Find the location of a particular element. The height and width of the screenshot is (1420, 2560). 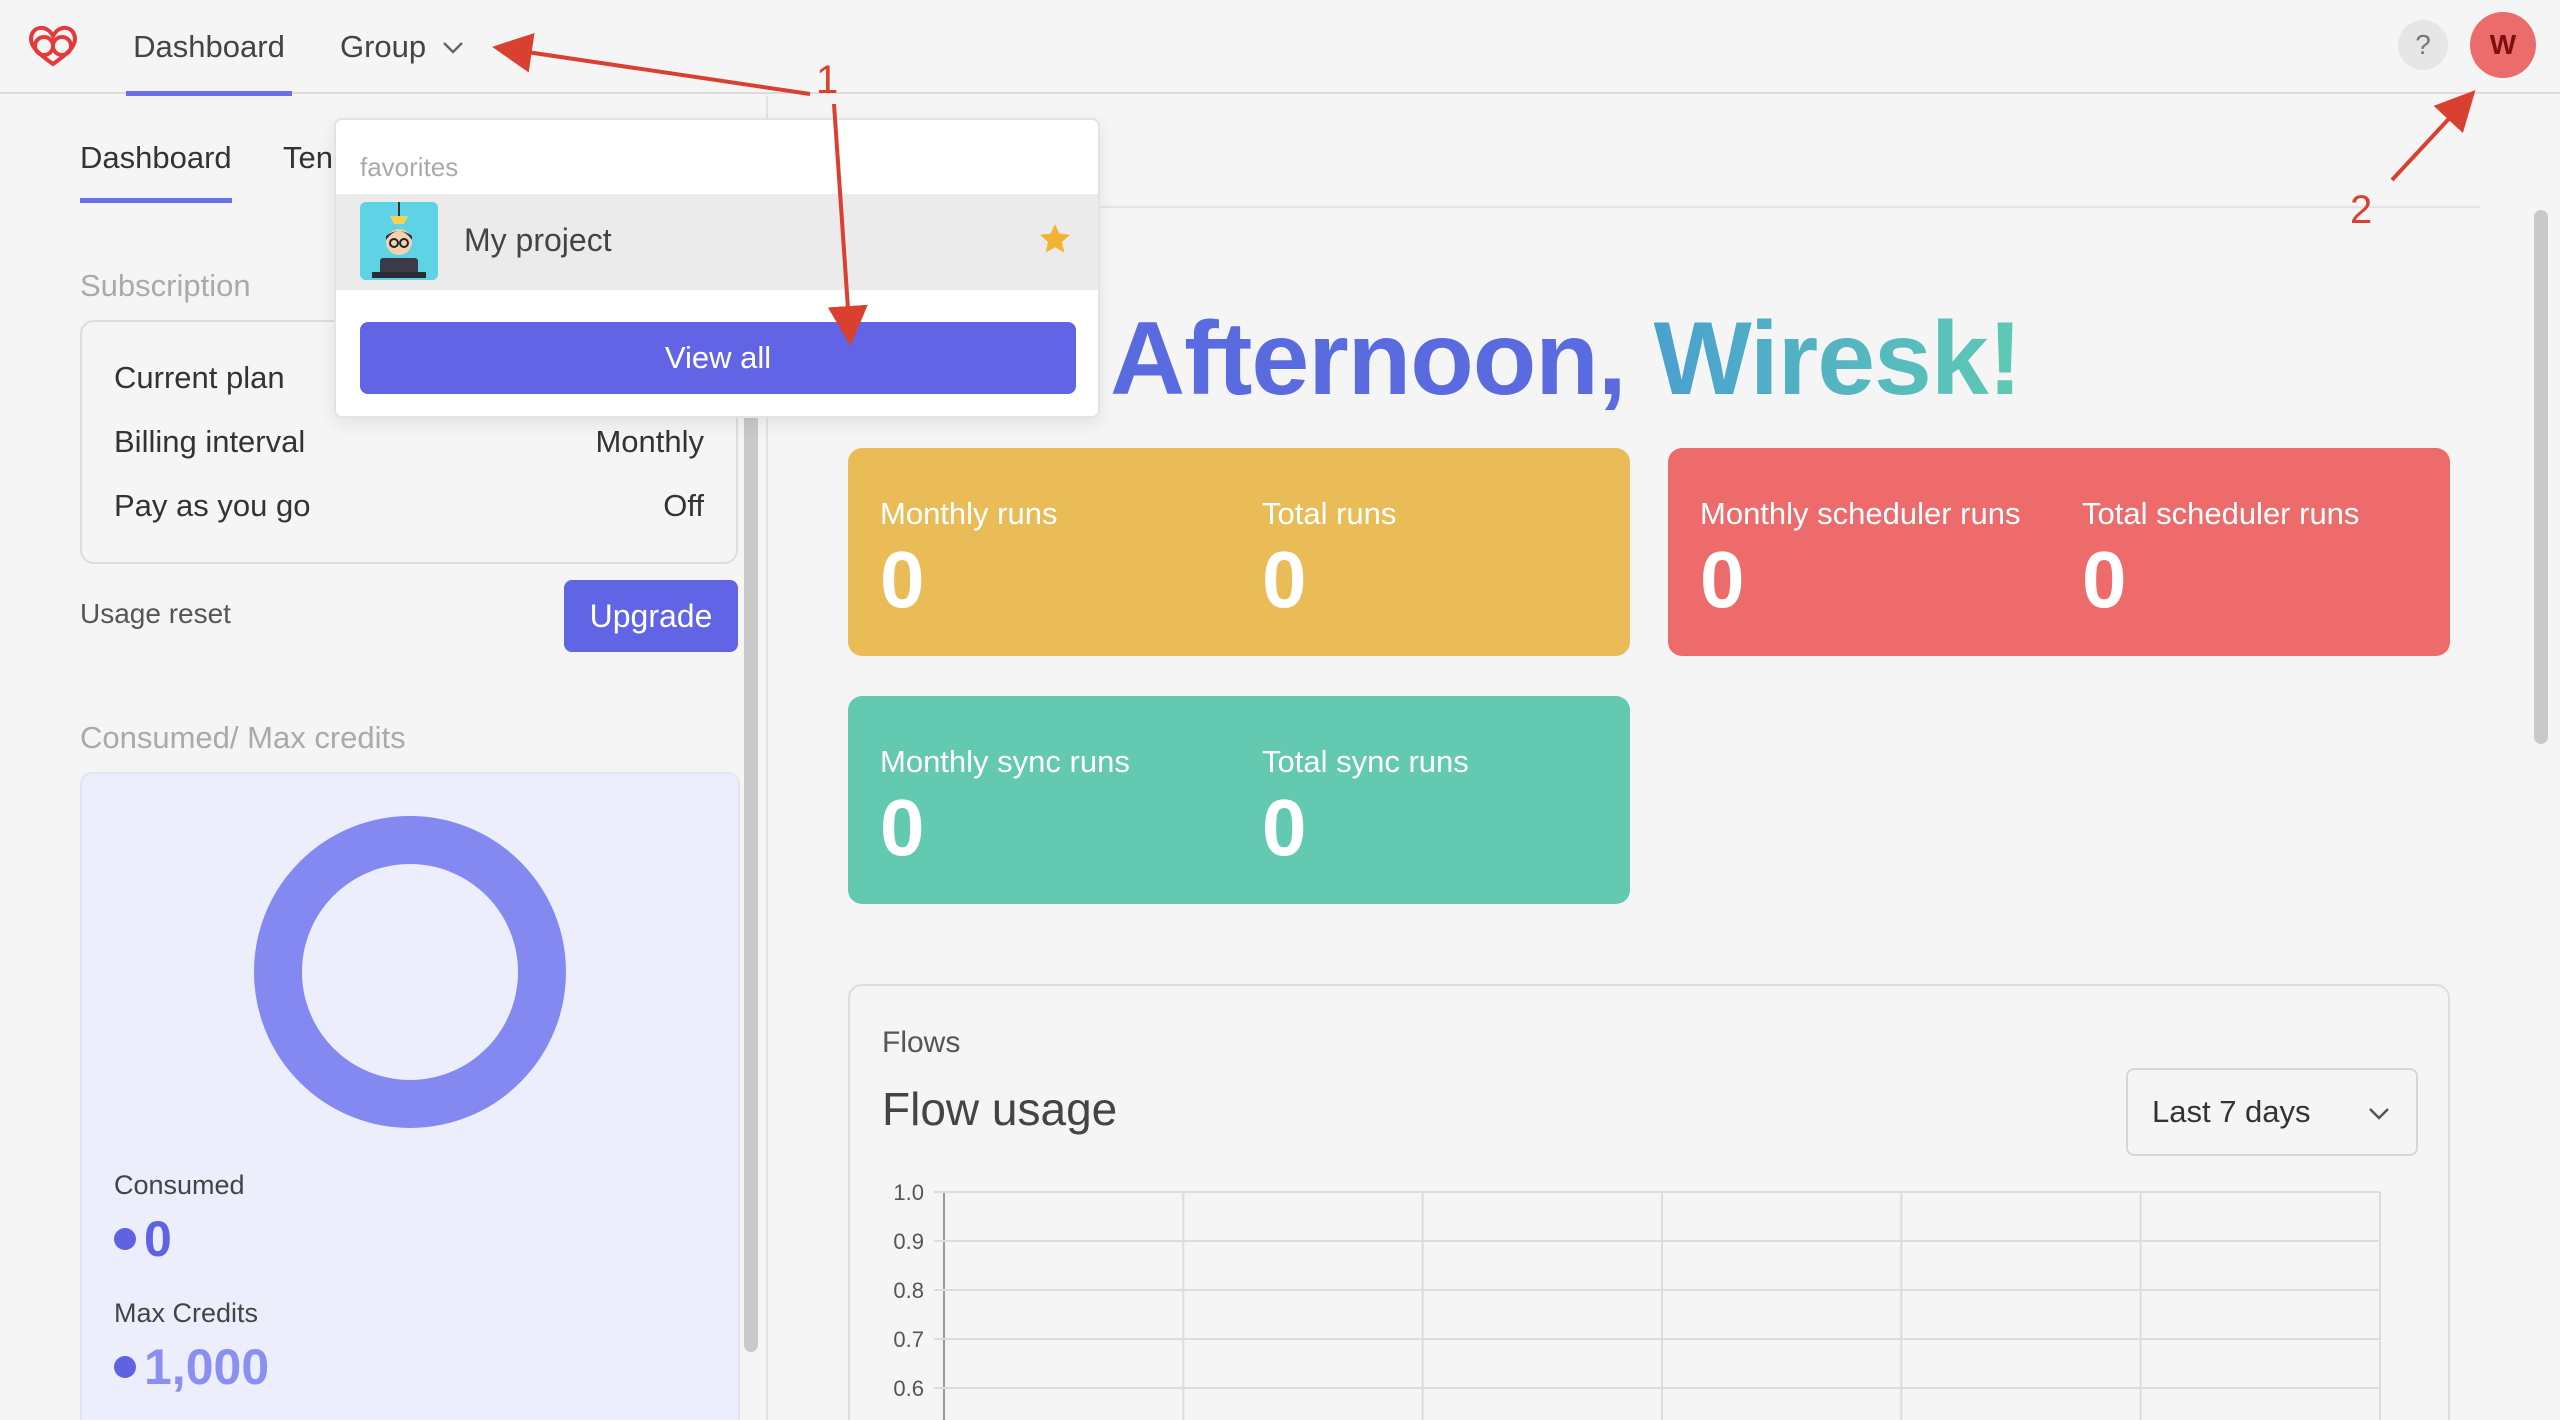

nav-dashboard: Dashboard is located at coordinates (209, 48).